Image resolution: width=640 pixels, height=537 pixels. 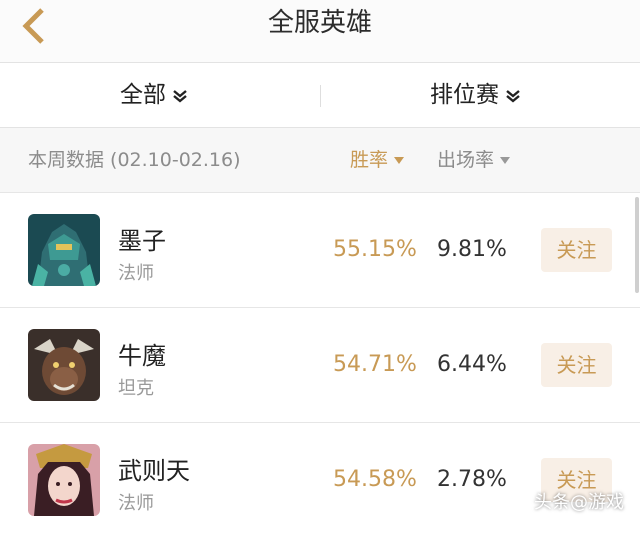 What do you see at coordinates (154, 471) in the screenshot?
I see `hero-name: 武则天` at bounding box center [154, 471].